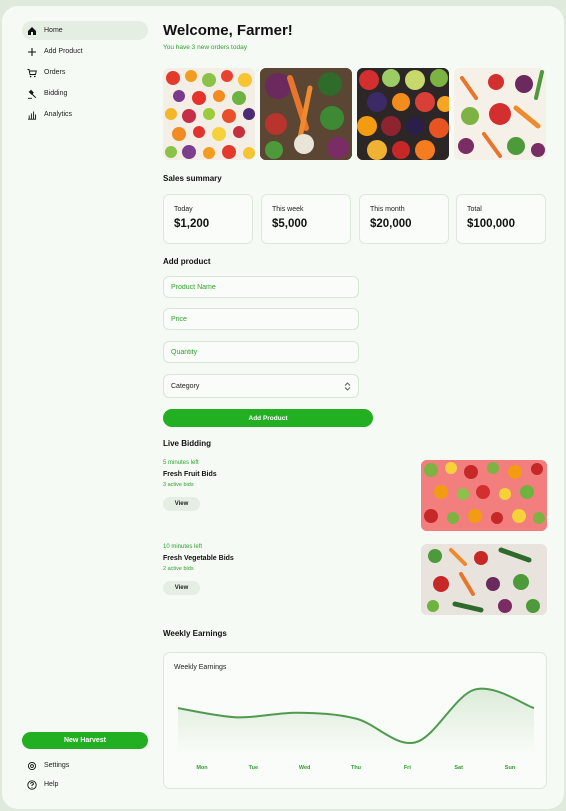 The image size is (566, 811). Describe the element at coordinates (484, 579) in the screenshot. I see `vegetable-bids-image` at that location.